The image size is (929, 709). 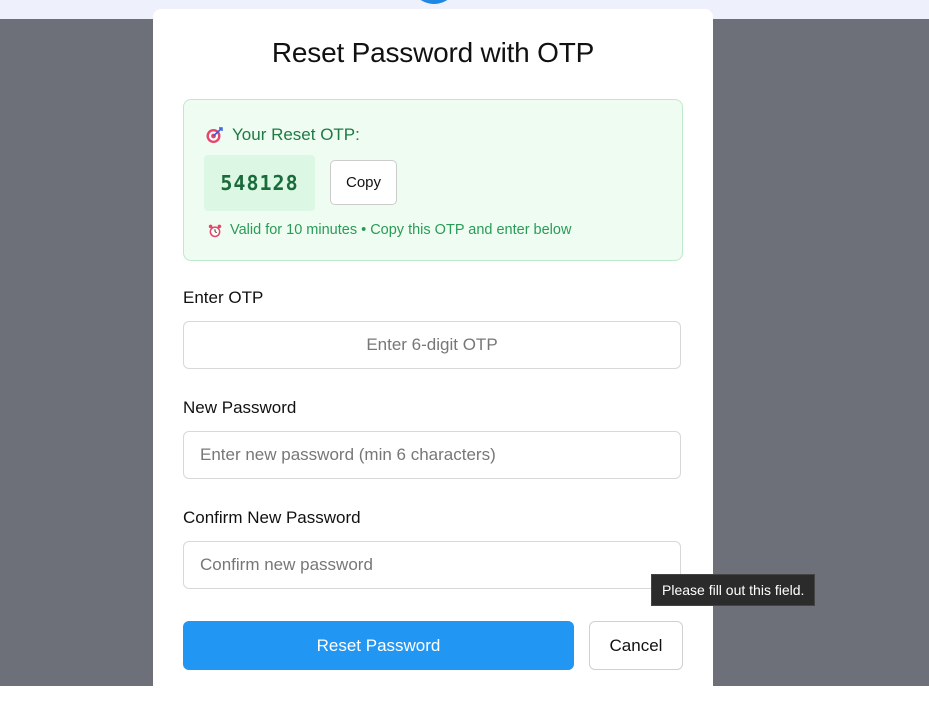 I want to click on otp-heading-label: Your Reset OTP:, so click(x=296, y=134).